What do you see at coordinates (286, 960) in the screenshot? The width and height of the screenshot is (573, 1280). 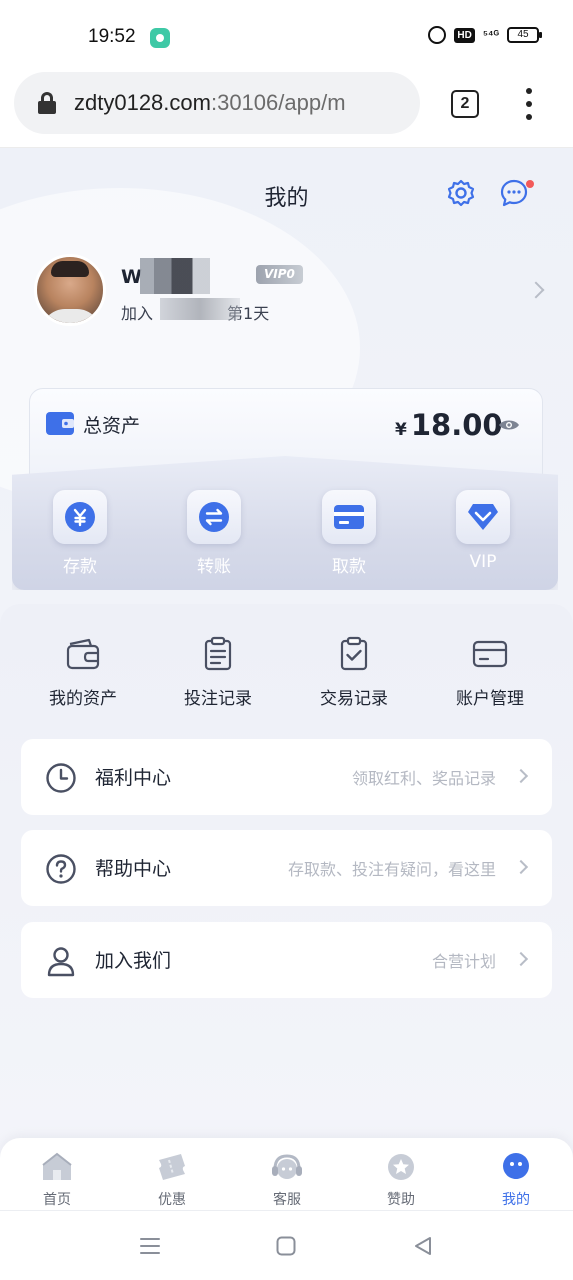 I see `join-us-row: 加入我们 合营计划` at bounding box center [286, 960].